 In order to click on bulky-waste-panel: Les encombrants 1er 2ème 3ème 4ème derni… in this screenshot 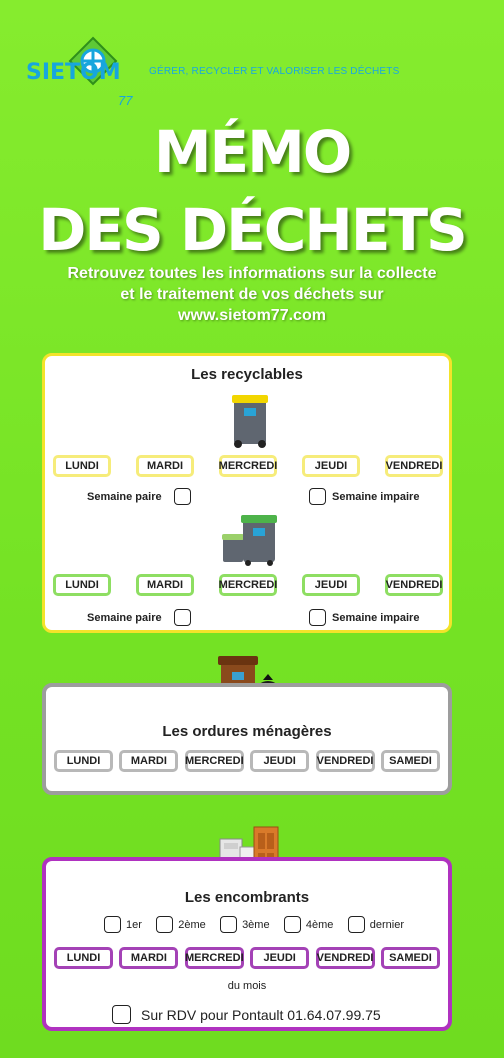, I will do `click(247, 944)`.